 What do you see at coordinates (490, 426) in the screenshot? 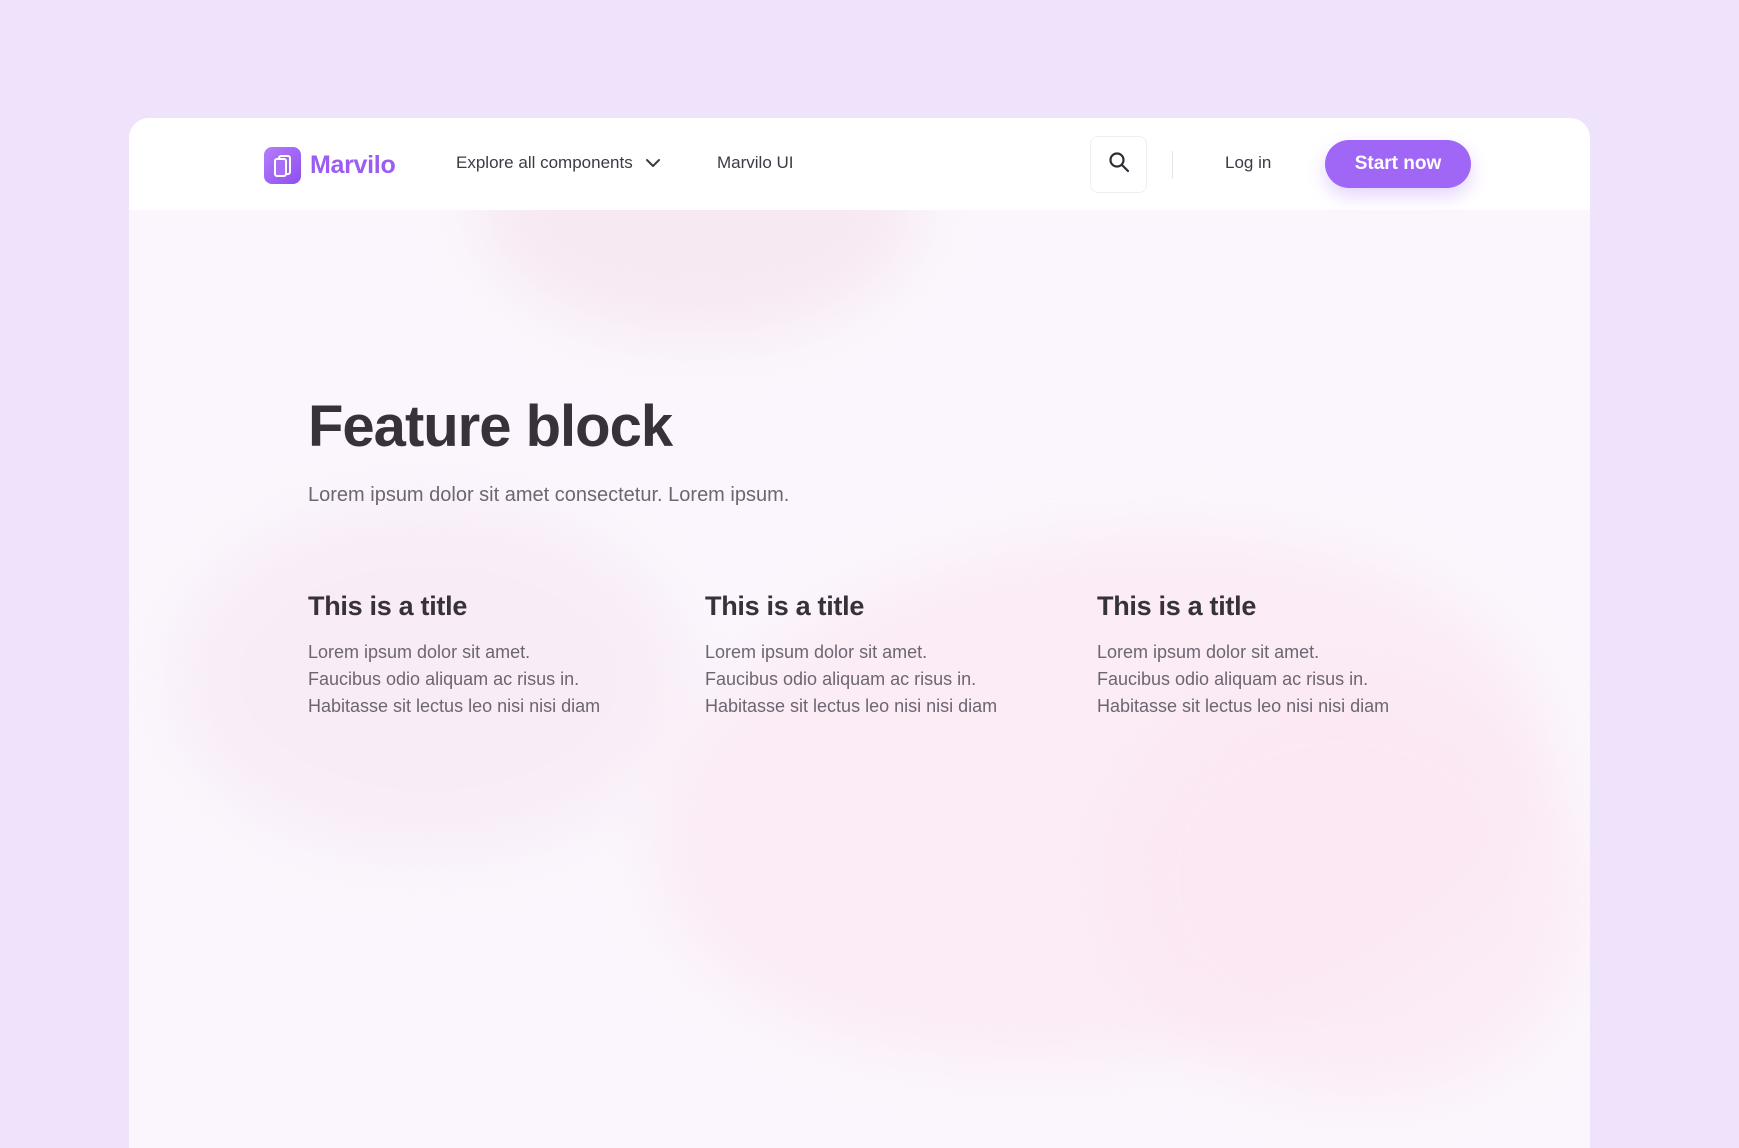
I see `page-title: Feature block` at bounding box center [490, 426].